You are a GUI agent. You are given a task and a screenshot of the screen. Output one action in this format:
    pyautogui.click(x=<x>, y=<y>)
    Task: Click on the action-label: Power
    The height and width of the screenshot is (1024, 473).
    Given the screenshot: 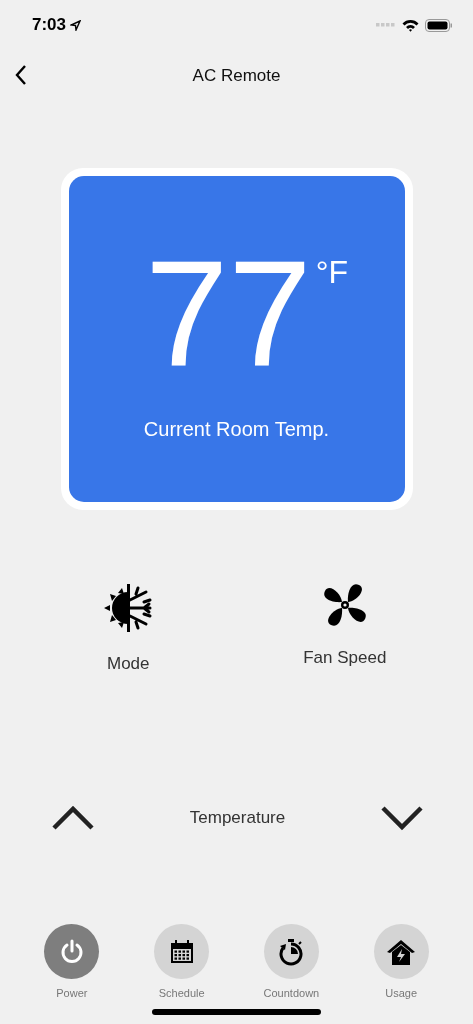 What is the action you would take?
    pyautogui.click(x=72, y=993)
    